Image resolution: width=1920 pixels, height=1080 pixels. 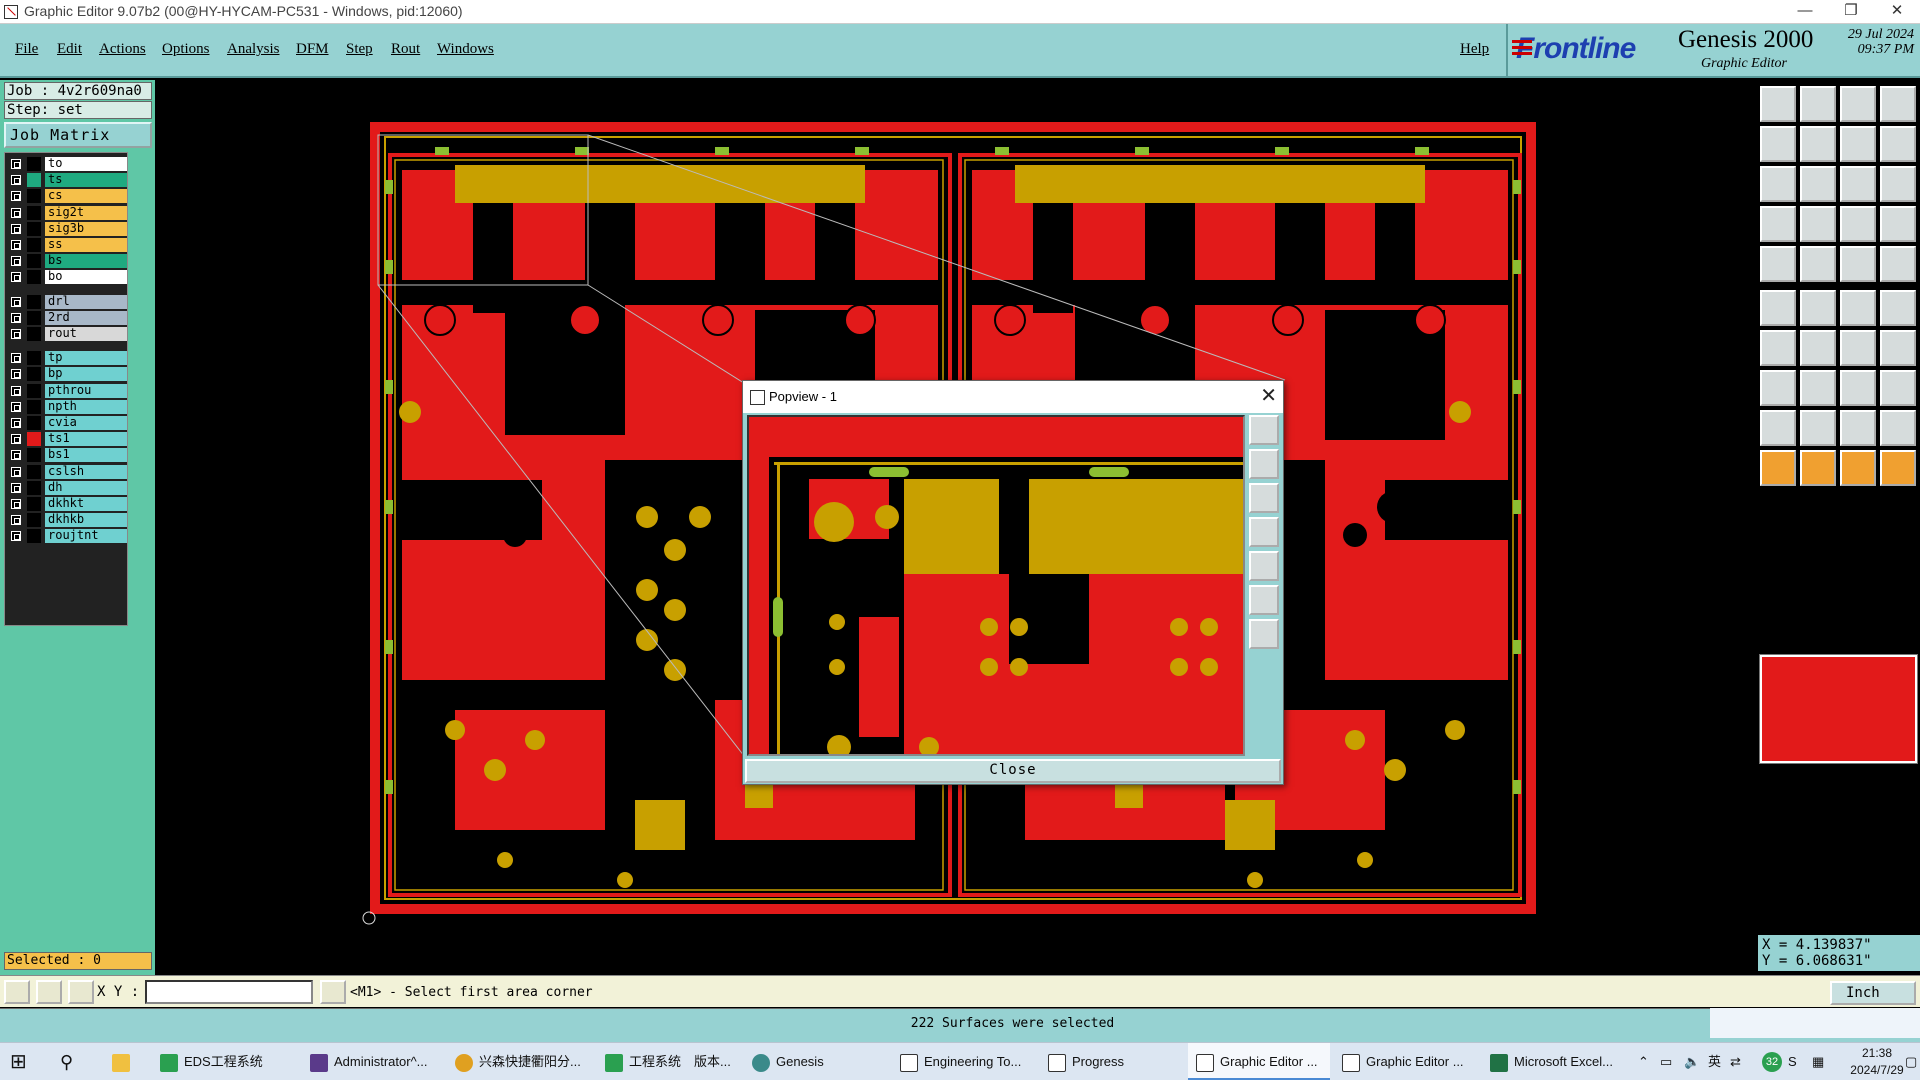 I want to click on pan-left-icon, so click(x=1778, y=144).